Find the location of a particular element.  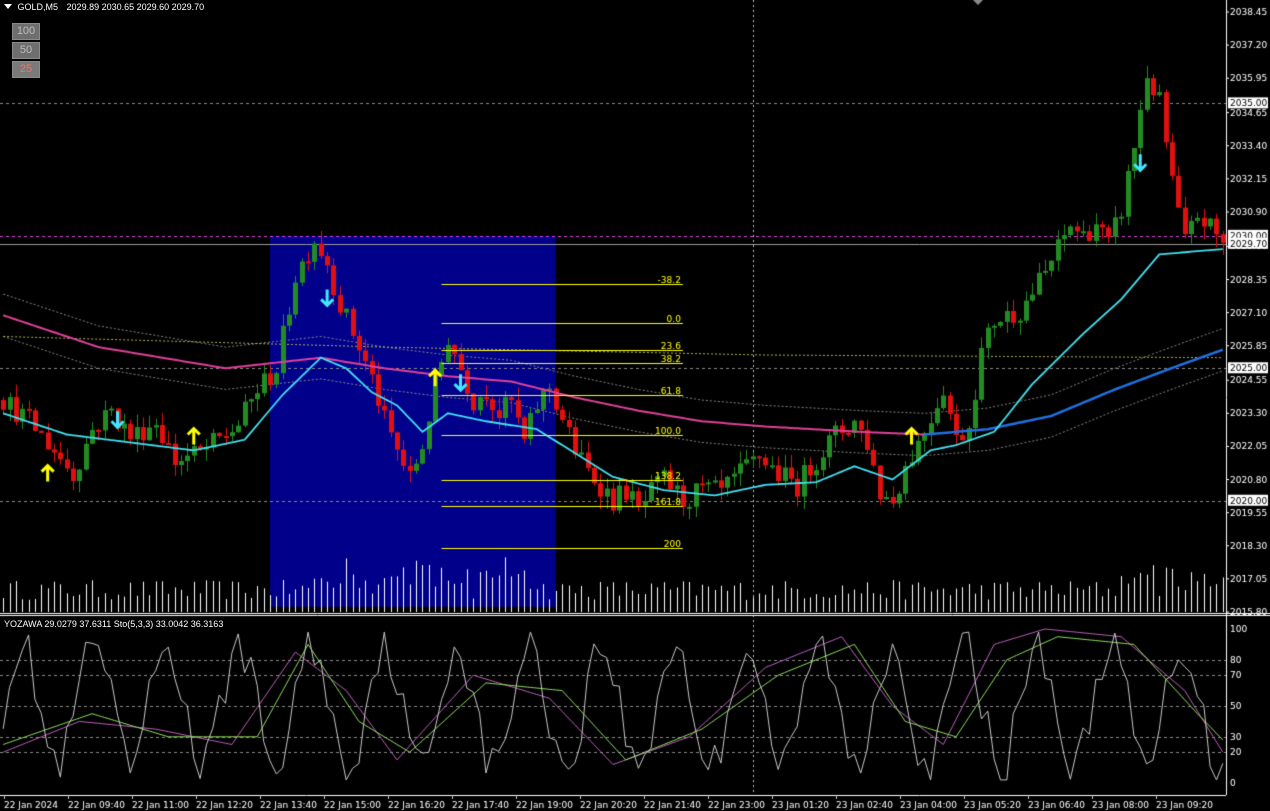

chart-header: GOLD,M5 2029.89 2030.65 2029.60 2029.70 is located at coordinates (104, 7).